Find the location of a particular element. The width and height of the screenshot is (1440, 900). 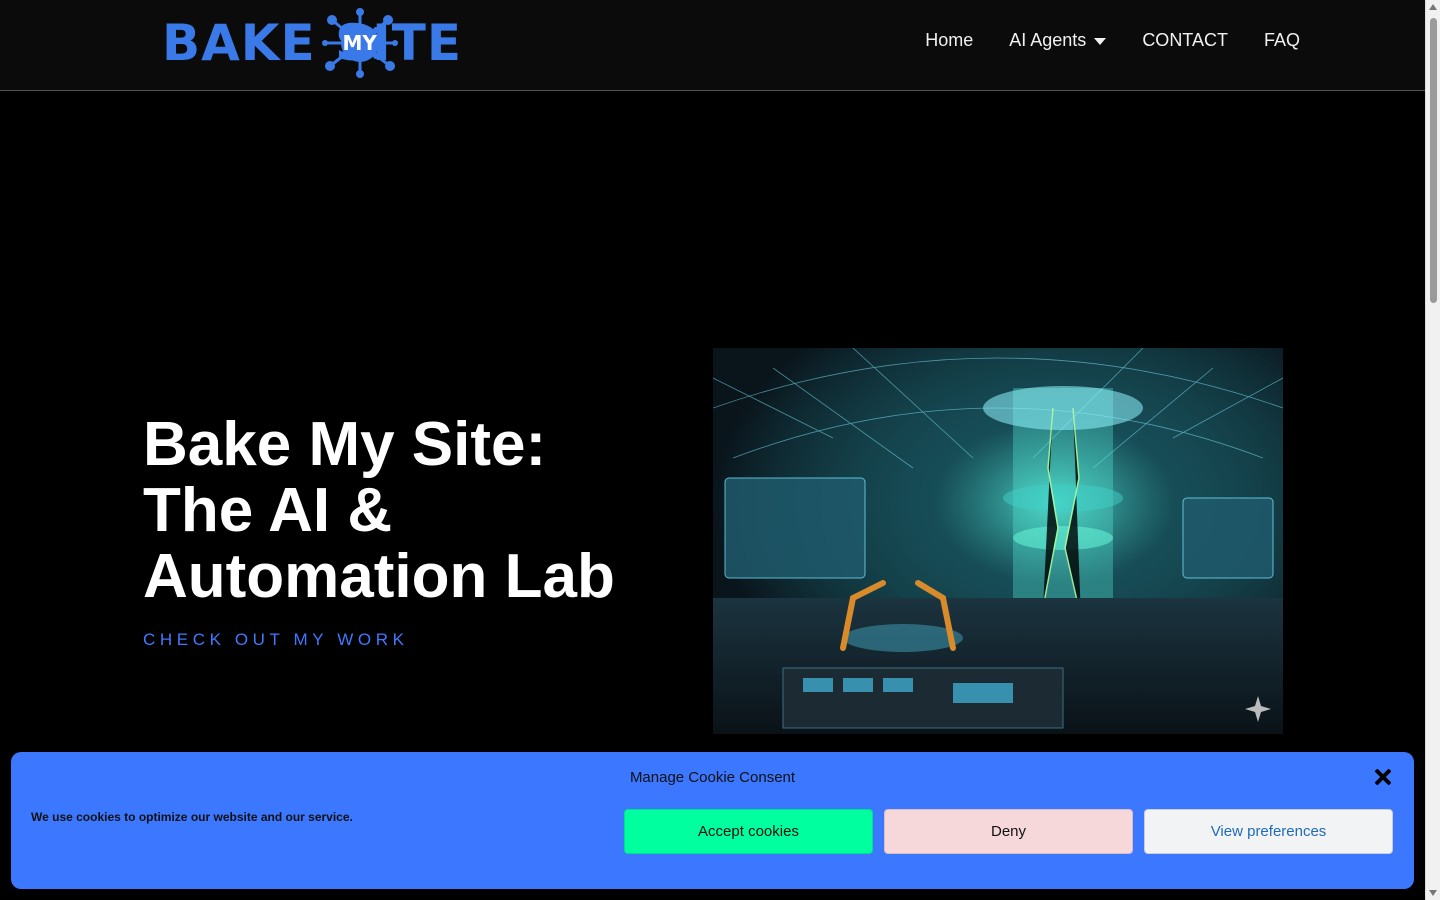

hero-title-line-2: The AI & is located at coordinates (268, 510).